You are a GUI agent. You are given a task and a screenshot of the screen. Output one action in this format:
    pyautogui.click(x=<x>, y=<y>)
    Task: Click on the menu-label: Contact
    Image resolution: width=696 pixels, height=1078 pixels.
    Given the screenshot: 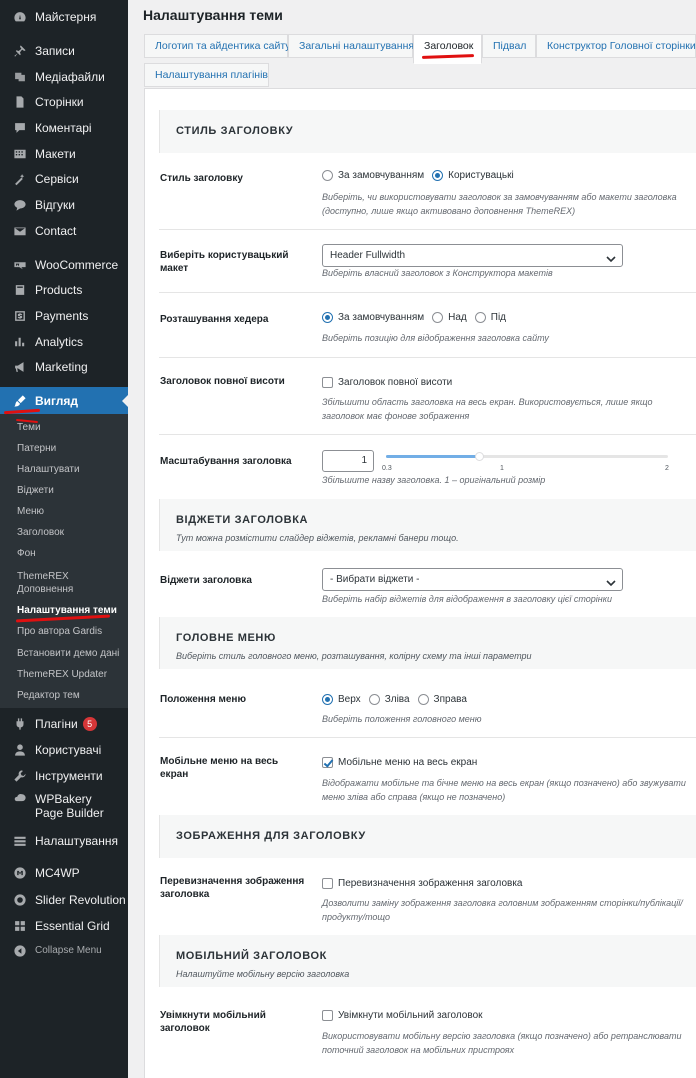 What is the action you would take?
    pyautogui.click(x=56, y=231)
    